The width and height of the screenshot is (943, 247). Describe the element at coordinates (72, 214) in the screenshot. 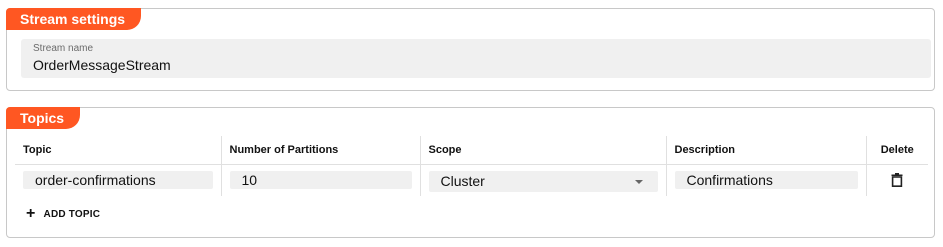

I see `add-topic-label: ADD TOPIC` at that location.